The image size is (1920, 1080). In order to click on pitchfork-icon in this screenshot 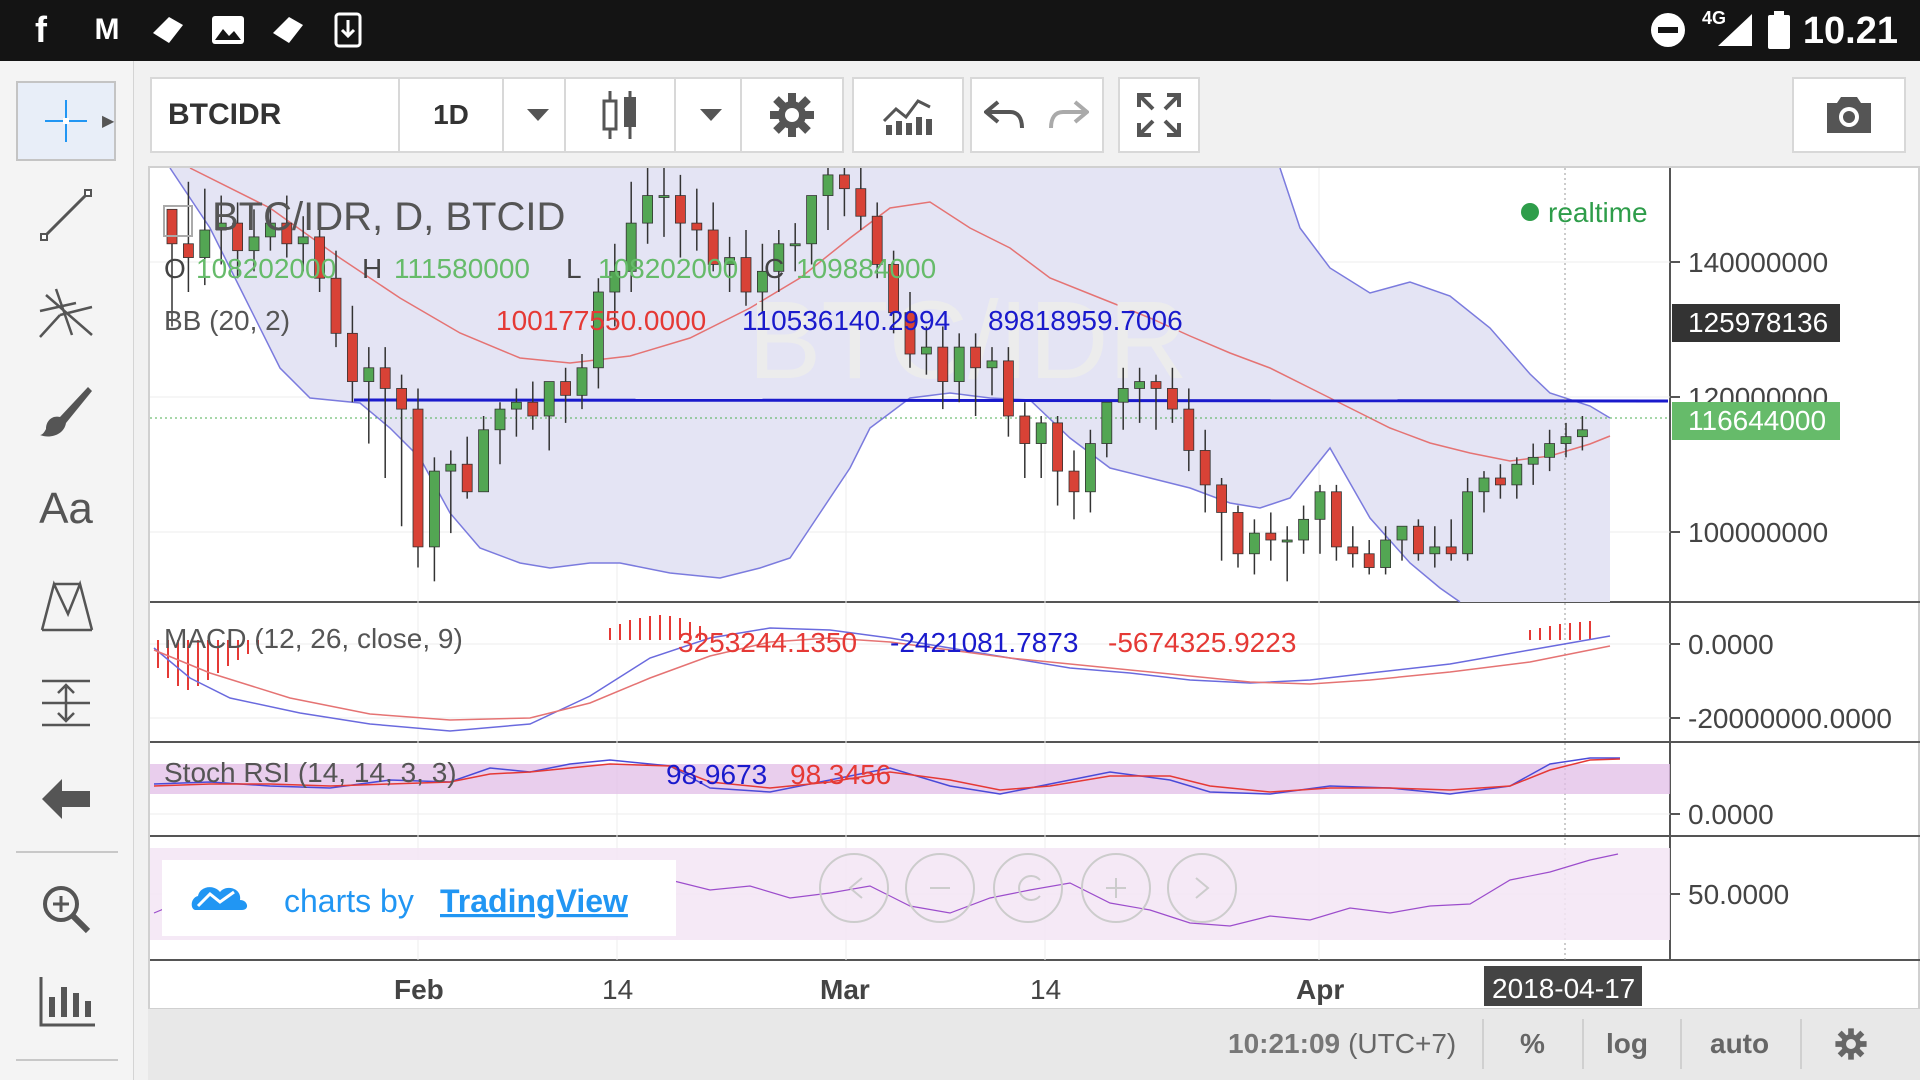, I will do `click(66, 313)`.